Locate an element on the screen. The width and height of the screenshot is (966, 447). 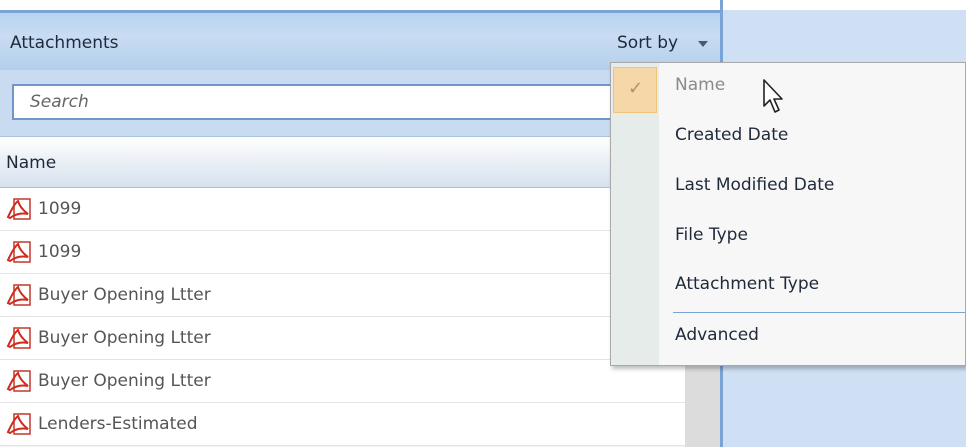
sort-by-button: Sort by is located at coordinates (647, 43).